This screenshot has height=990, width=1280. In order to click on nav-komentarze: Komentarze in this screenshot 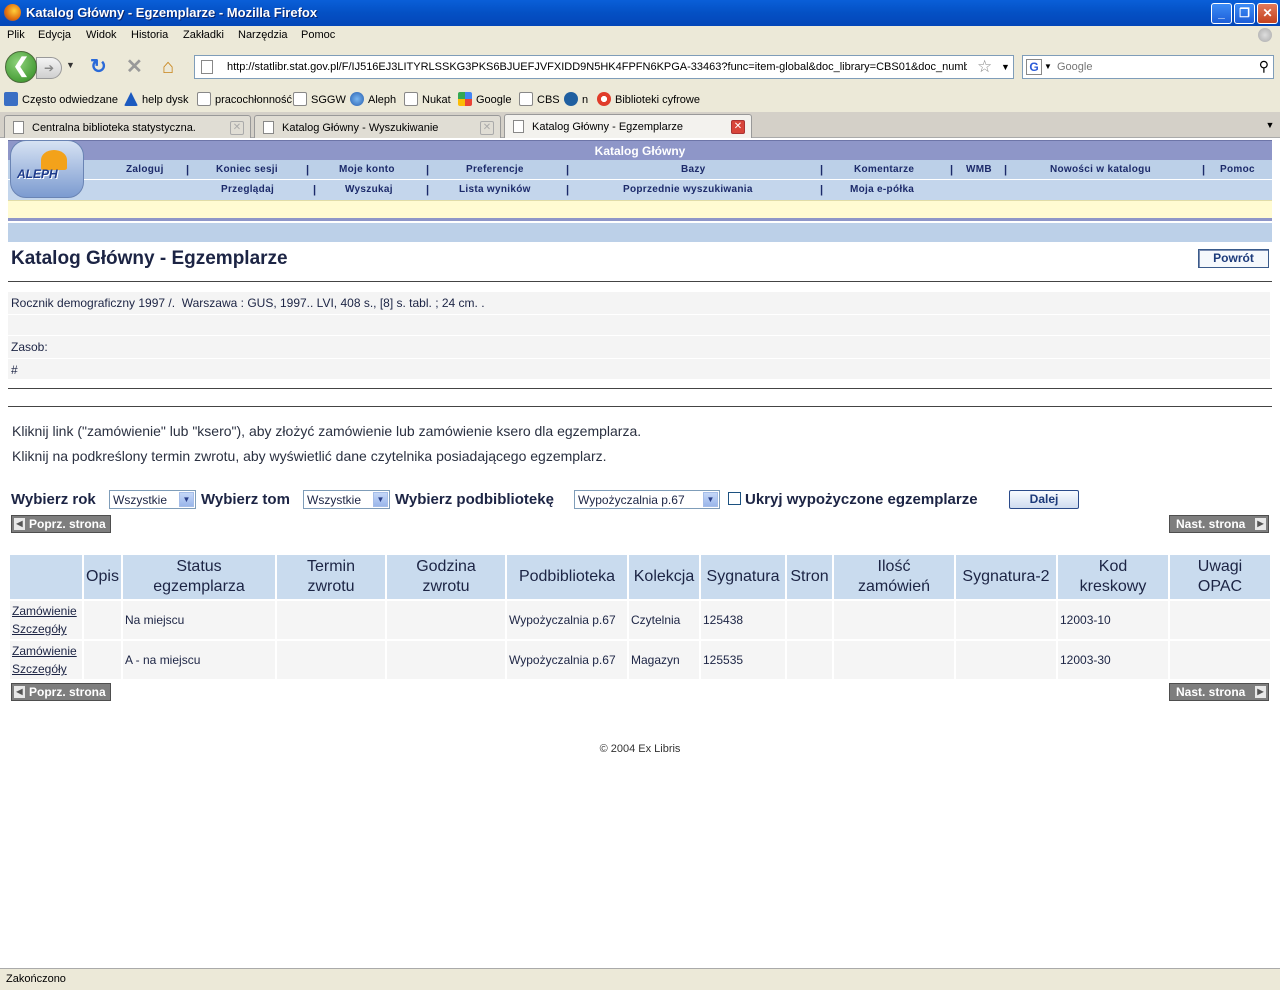, I will do `click(884, 169)`.